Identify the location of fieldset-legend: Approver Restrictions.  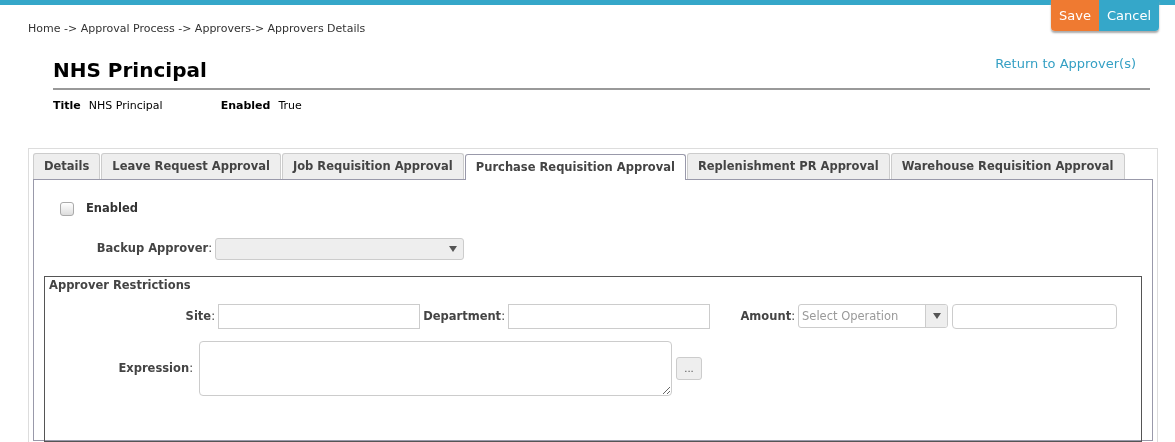
(593, 285).